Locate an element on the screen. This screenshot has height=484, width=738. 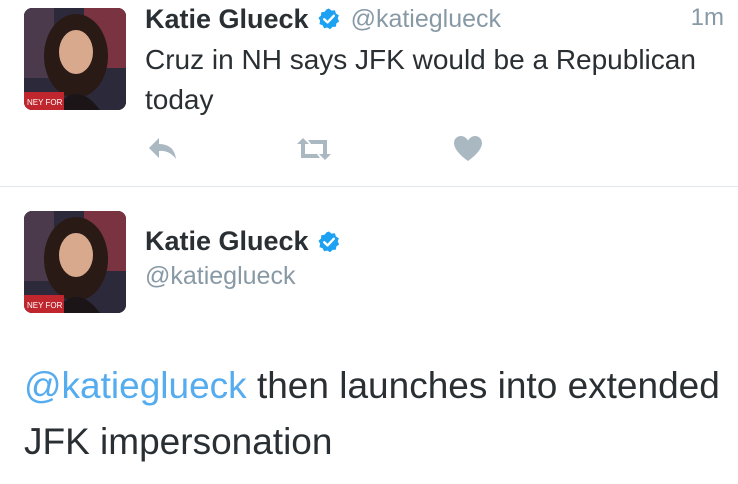
retweet-icon is located at coordinates (314, 149).